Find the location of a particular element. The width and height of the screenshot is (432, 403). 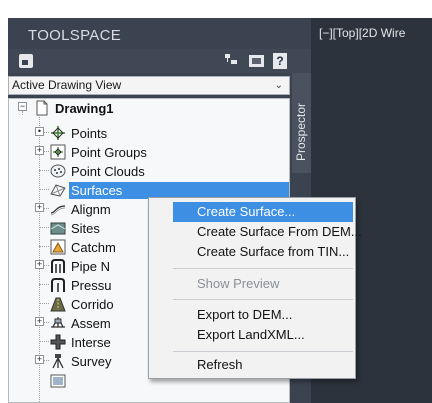

viewport-controls-label: [−][Top][2D Wire is located at coordinates (362, 33).